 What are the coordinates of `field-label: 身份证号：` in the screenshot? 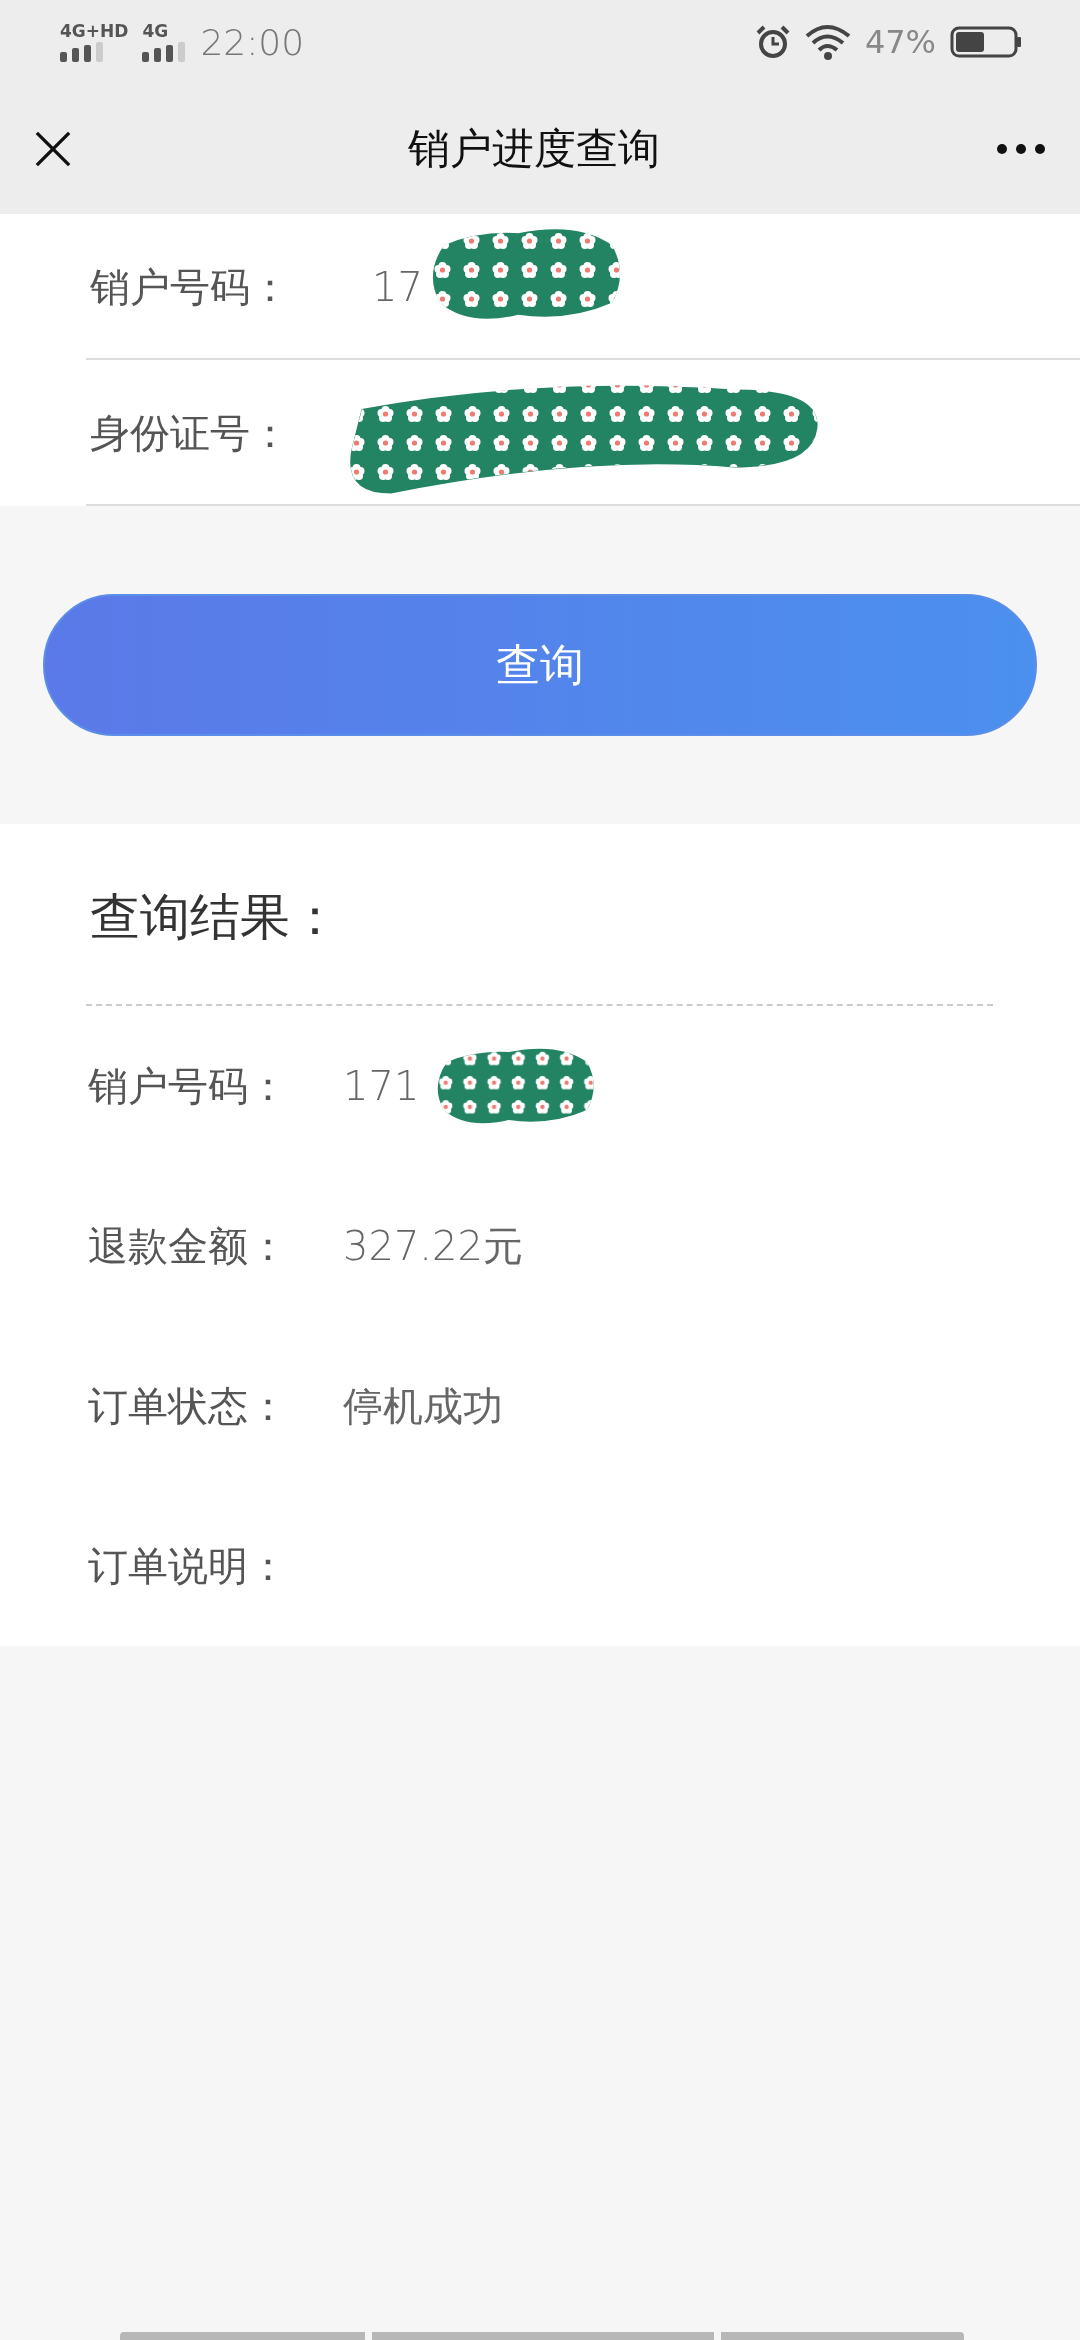 It's located at (190, 433).